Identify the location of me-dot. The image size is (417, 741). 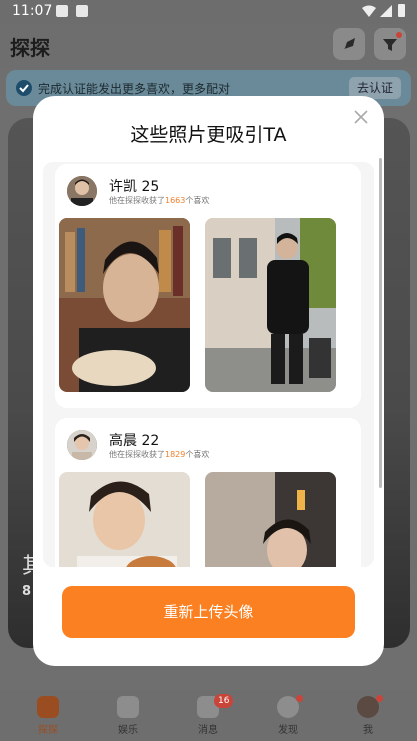
(379, 698).